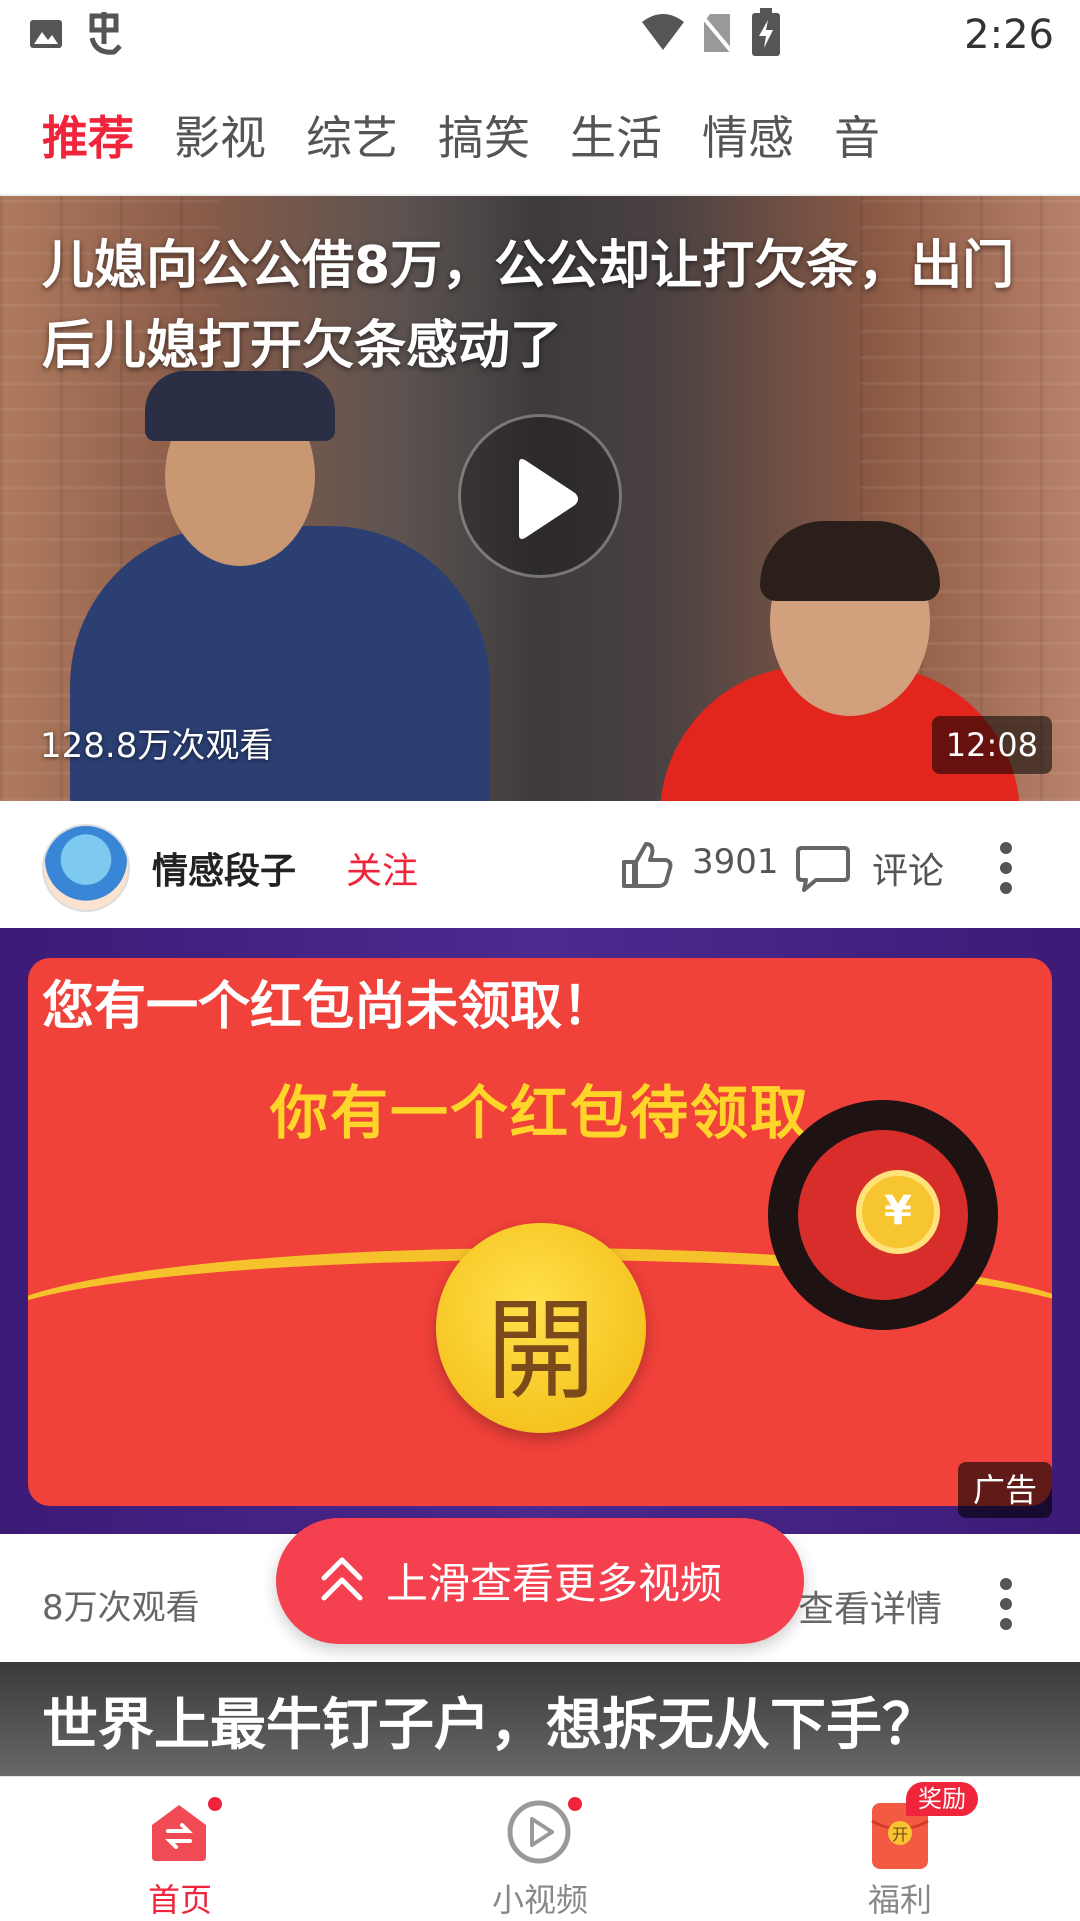  I want to click on comment-button: 评论, so click(908, 868).